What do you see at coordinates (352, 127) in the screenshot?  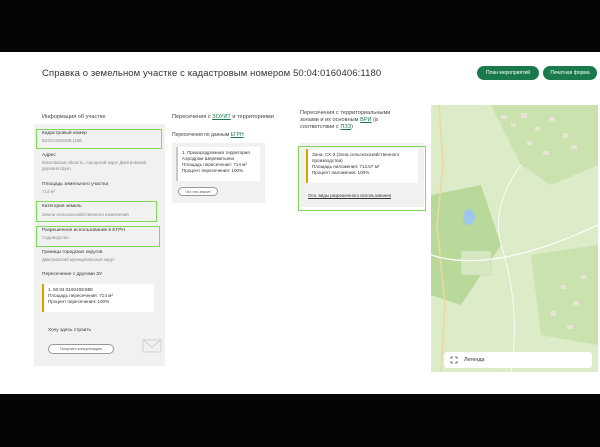 I see `zones-heading-line3-suffix: )` at bounding box center [352, 127].